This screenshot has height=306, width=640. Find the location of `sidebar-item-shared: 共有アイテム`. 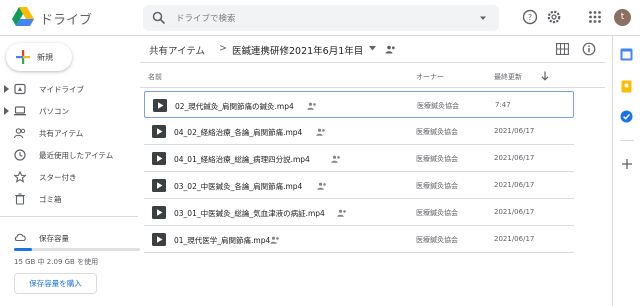

sidebar-item-shared: 共有アイテム is located at coordinates (70, 133).